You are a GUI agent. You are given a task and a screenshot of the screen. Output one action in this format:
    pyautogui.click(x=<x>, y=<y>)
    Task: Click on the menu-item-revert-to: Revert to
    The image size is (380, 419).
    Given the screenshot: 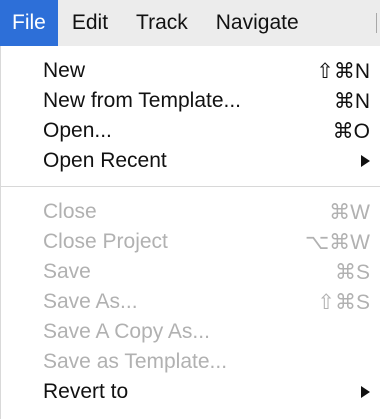 What is the action you would take?
    pyautogui.click(x=190, y=392)
    